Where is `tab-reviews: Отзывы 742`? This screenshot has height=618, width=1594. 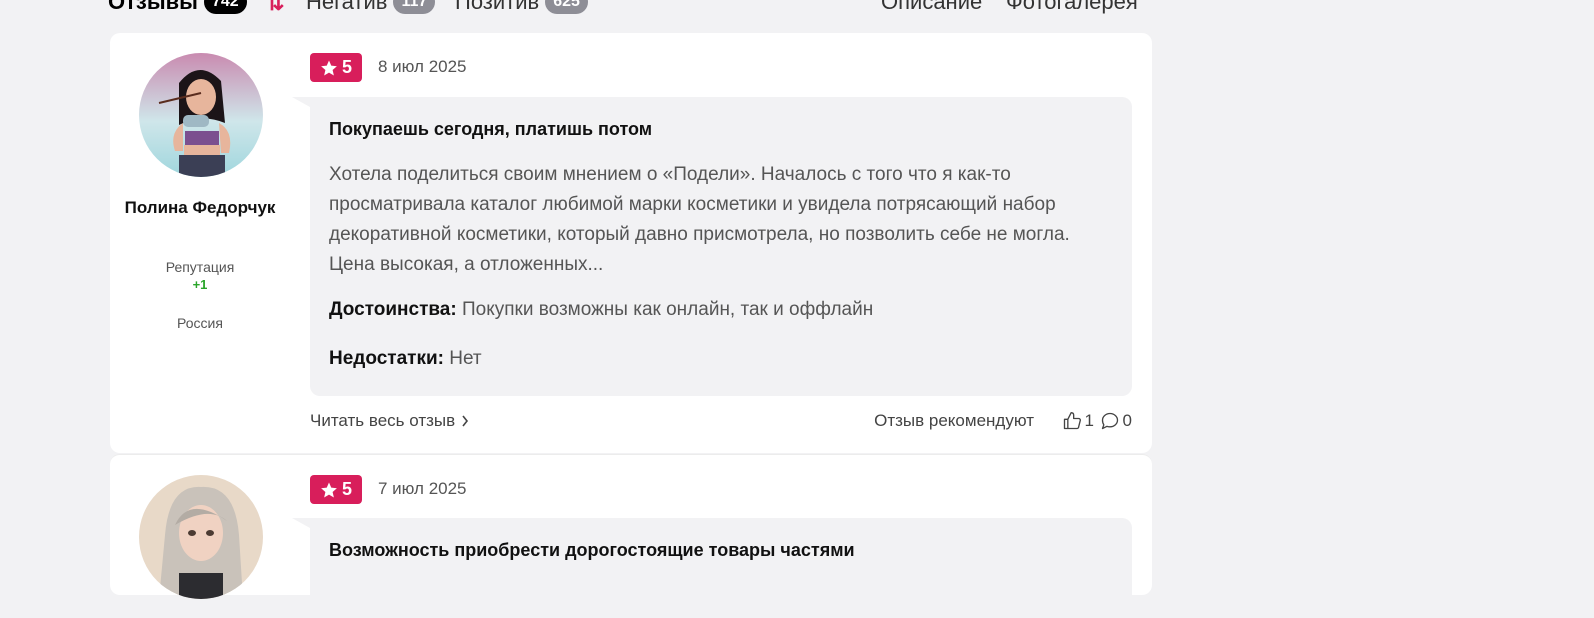 tab-reviews: Отзывы 742 is located at coordinates (177, 7).